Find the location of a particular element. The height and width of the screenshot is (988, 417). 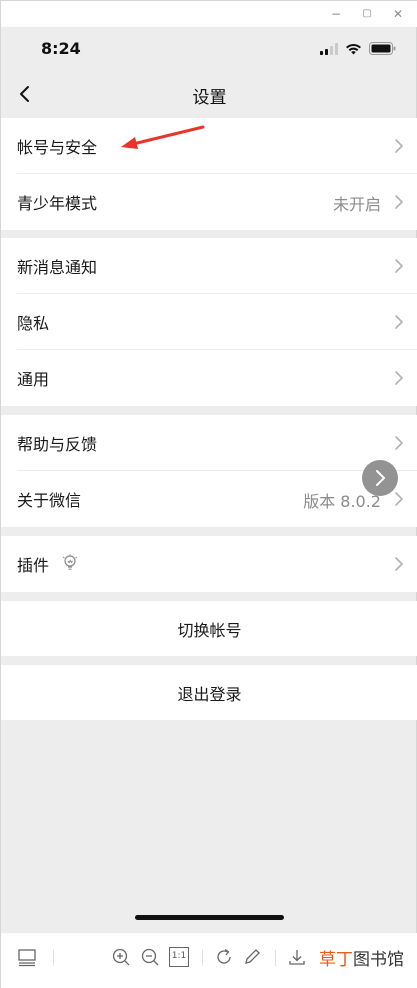

settings-item-help-feedback: 帮助与反馈 is located at coordinates (209, 443).